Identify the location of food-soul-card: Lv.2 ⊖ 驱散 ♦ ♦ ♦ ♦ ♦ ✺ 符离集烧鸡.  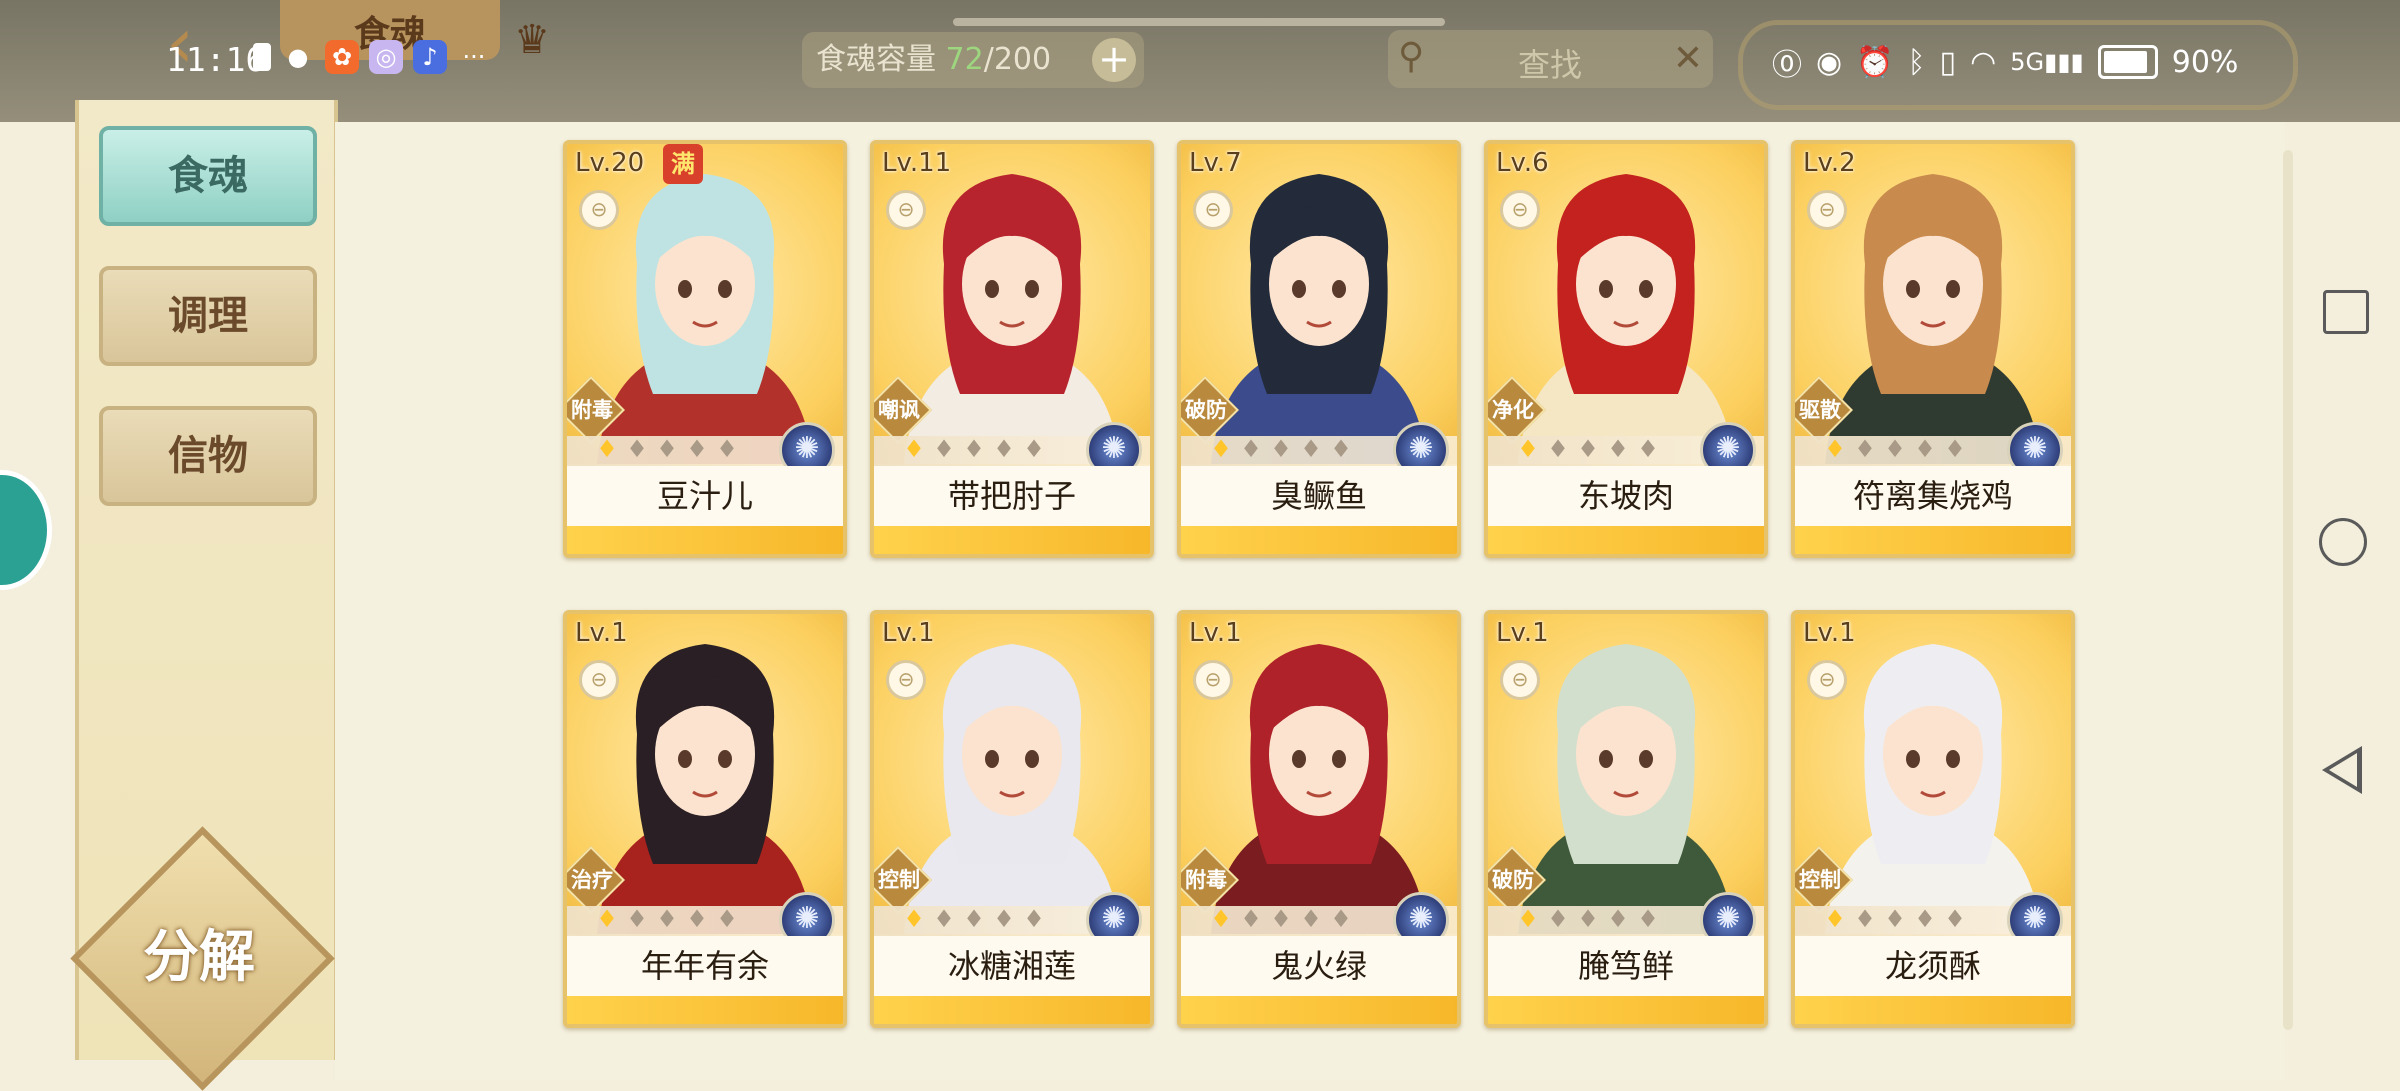
(1933, 349).